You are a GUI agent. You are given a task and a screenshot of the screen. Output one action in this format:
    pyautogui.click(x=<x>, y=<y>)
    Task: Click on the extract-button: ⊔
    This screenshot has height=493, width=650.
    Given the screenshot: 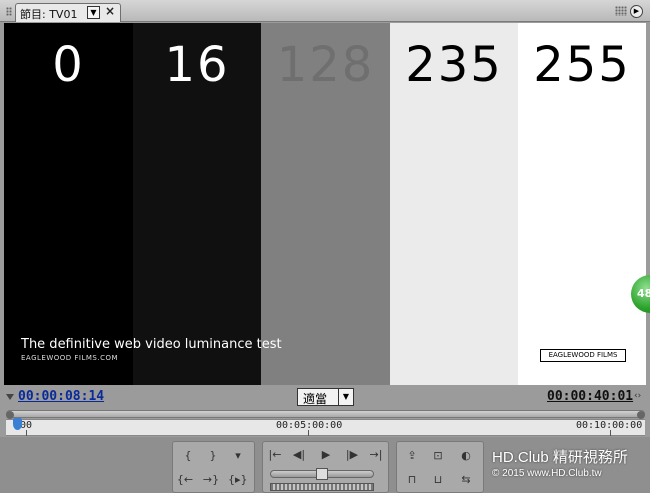 What is the action you would take?
    pyautogui.click(x=438, y=480)
    